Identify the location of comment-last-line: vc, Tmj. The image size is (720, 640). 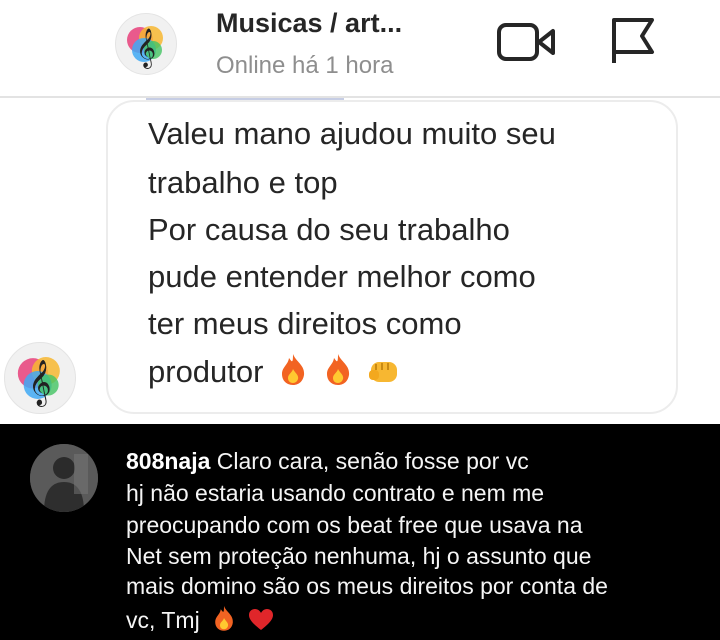
(200, 621).